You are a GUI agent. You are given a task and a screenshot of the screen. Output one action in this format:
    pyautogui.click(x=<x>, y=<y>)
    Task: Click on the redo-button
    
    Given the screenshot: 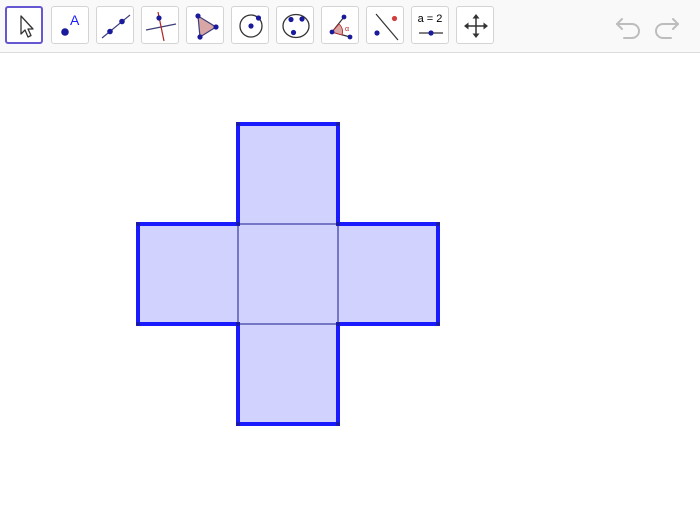 What is the action you would take?
    pyautogui.click(x=666, y=26)
    